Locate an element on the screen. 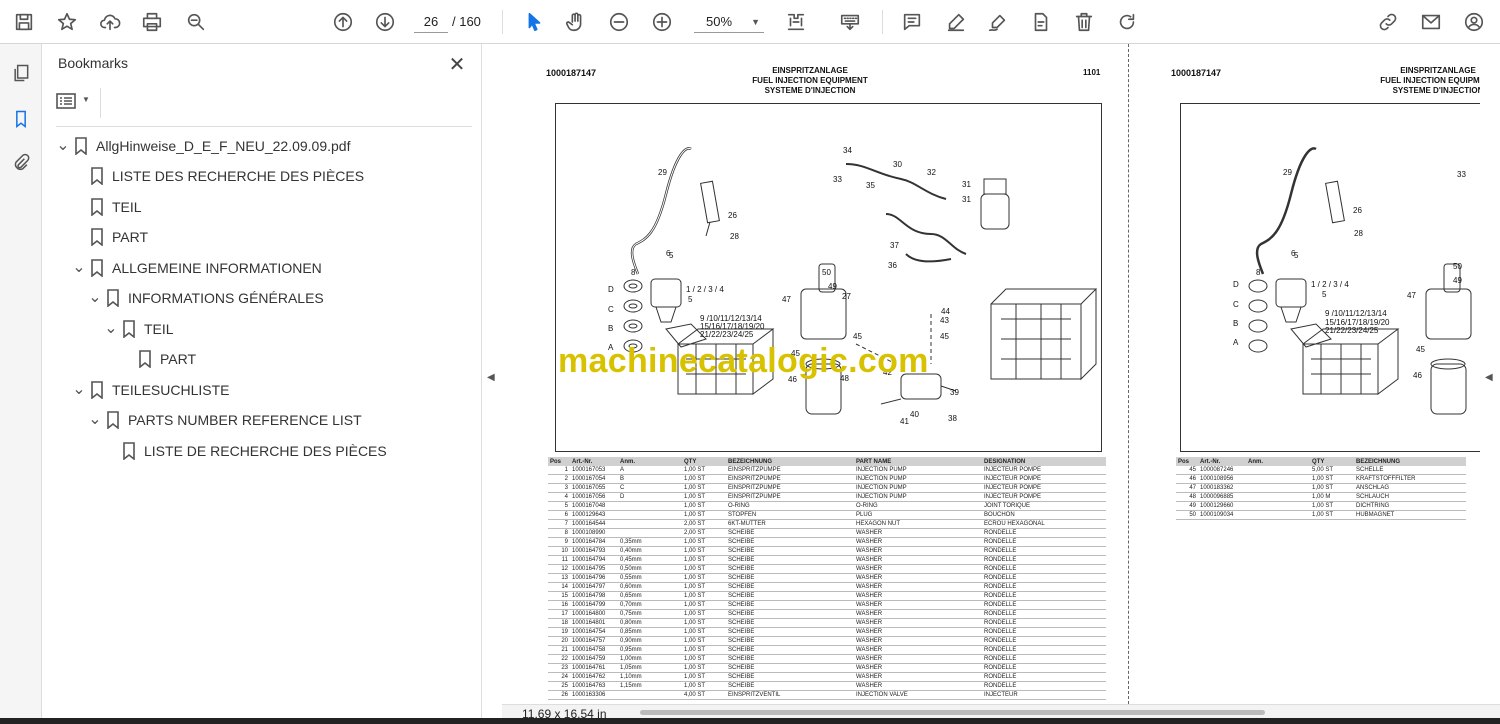 The image size is (1500, 724). page-thumbnails-icon is located at coordinates (21, 73).